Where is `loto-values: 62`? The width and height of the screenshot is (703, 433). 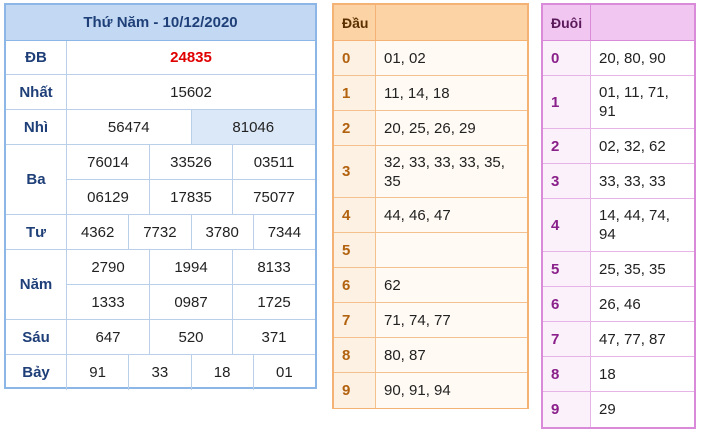
loto-values: 62 is located at coordinates (451, 285).